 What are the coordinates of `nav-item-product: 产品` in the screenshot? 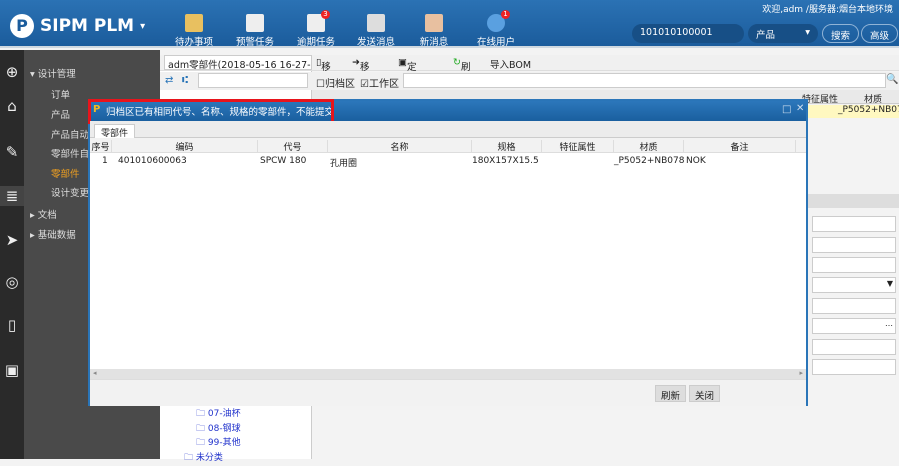 It's located at (60, 114).